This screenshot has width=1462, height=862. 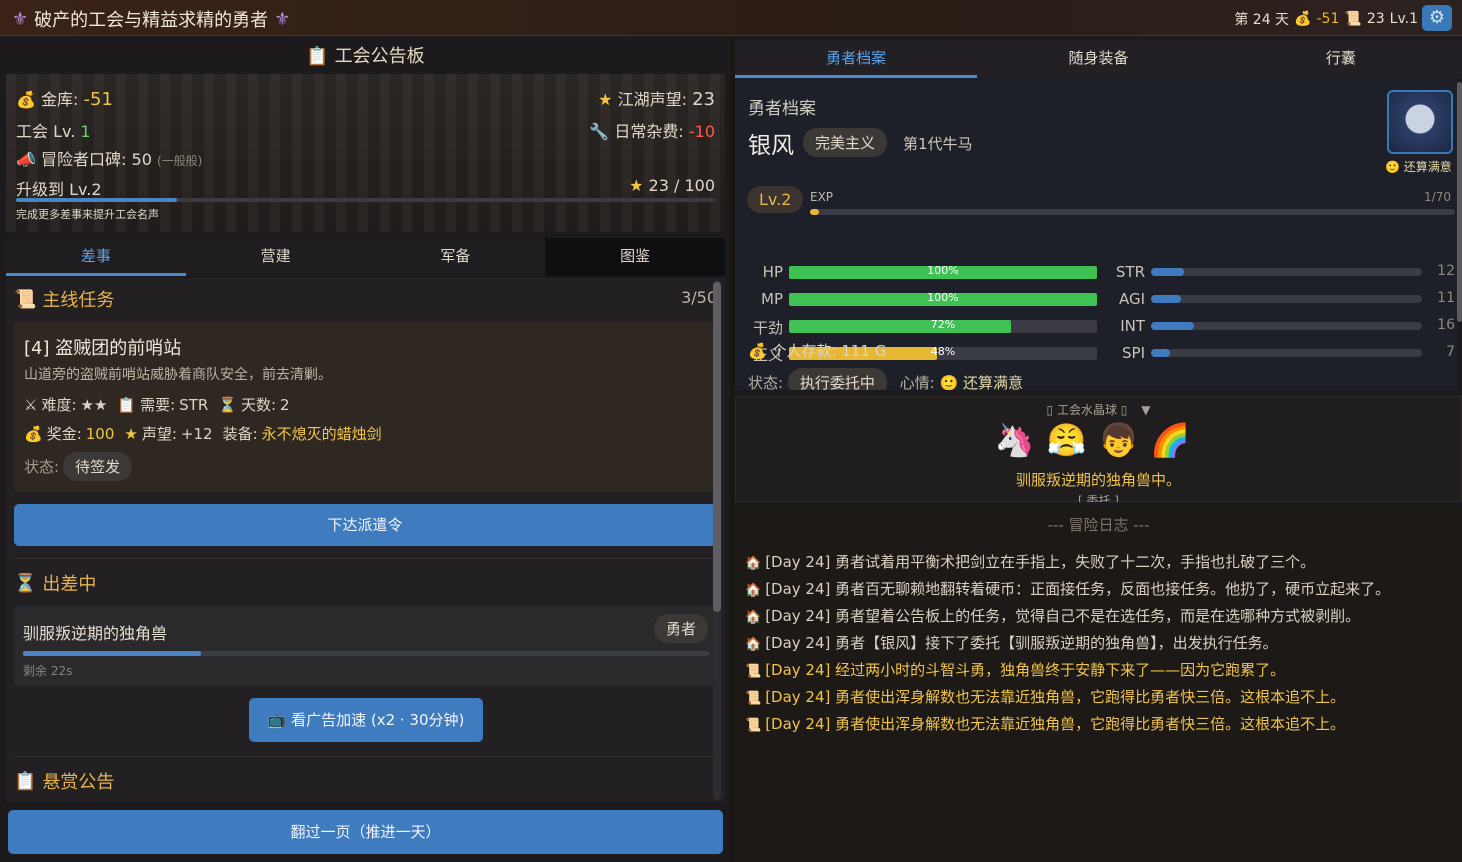 I want to click on trait-badge: 完美主义, so click(x=845, y=142).